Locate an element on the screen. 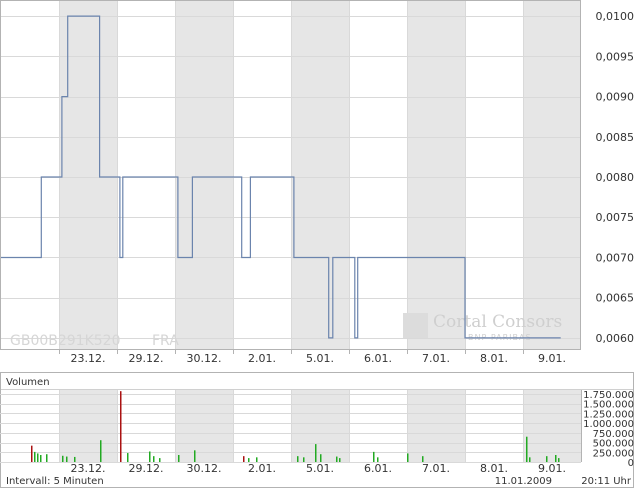  footer-time: 20:11 Uhr is located at coordinates (606, 481).